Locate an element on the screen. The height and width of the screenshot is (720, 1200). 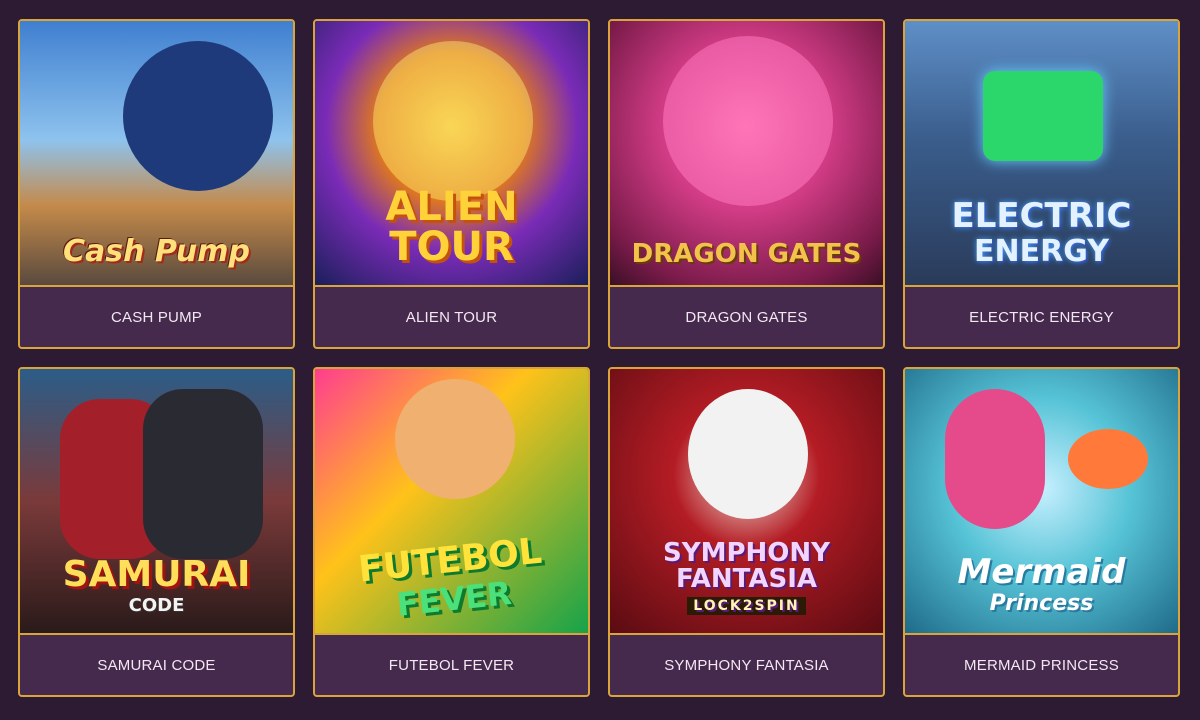
game-thumbnail: FUTEBOL FEVER is located at coordinates (451, 502).